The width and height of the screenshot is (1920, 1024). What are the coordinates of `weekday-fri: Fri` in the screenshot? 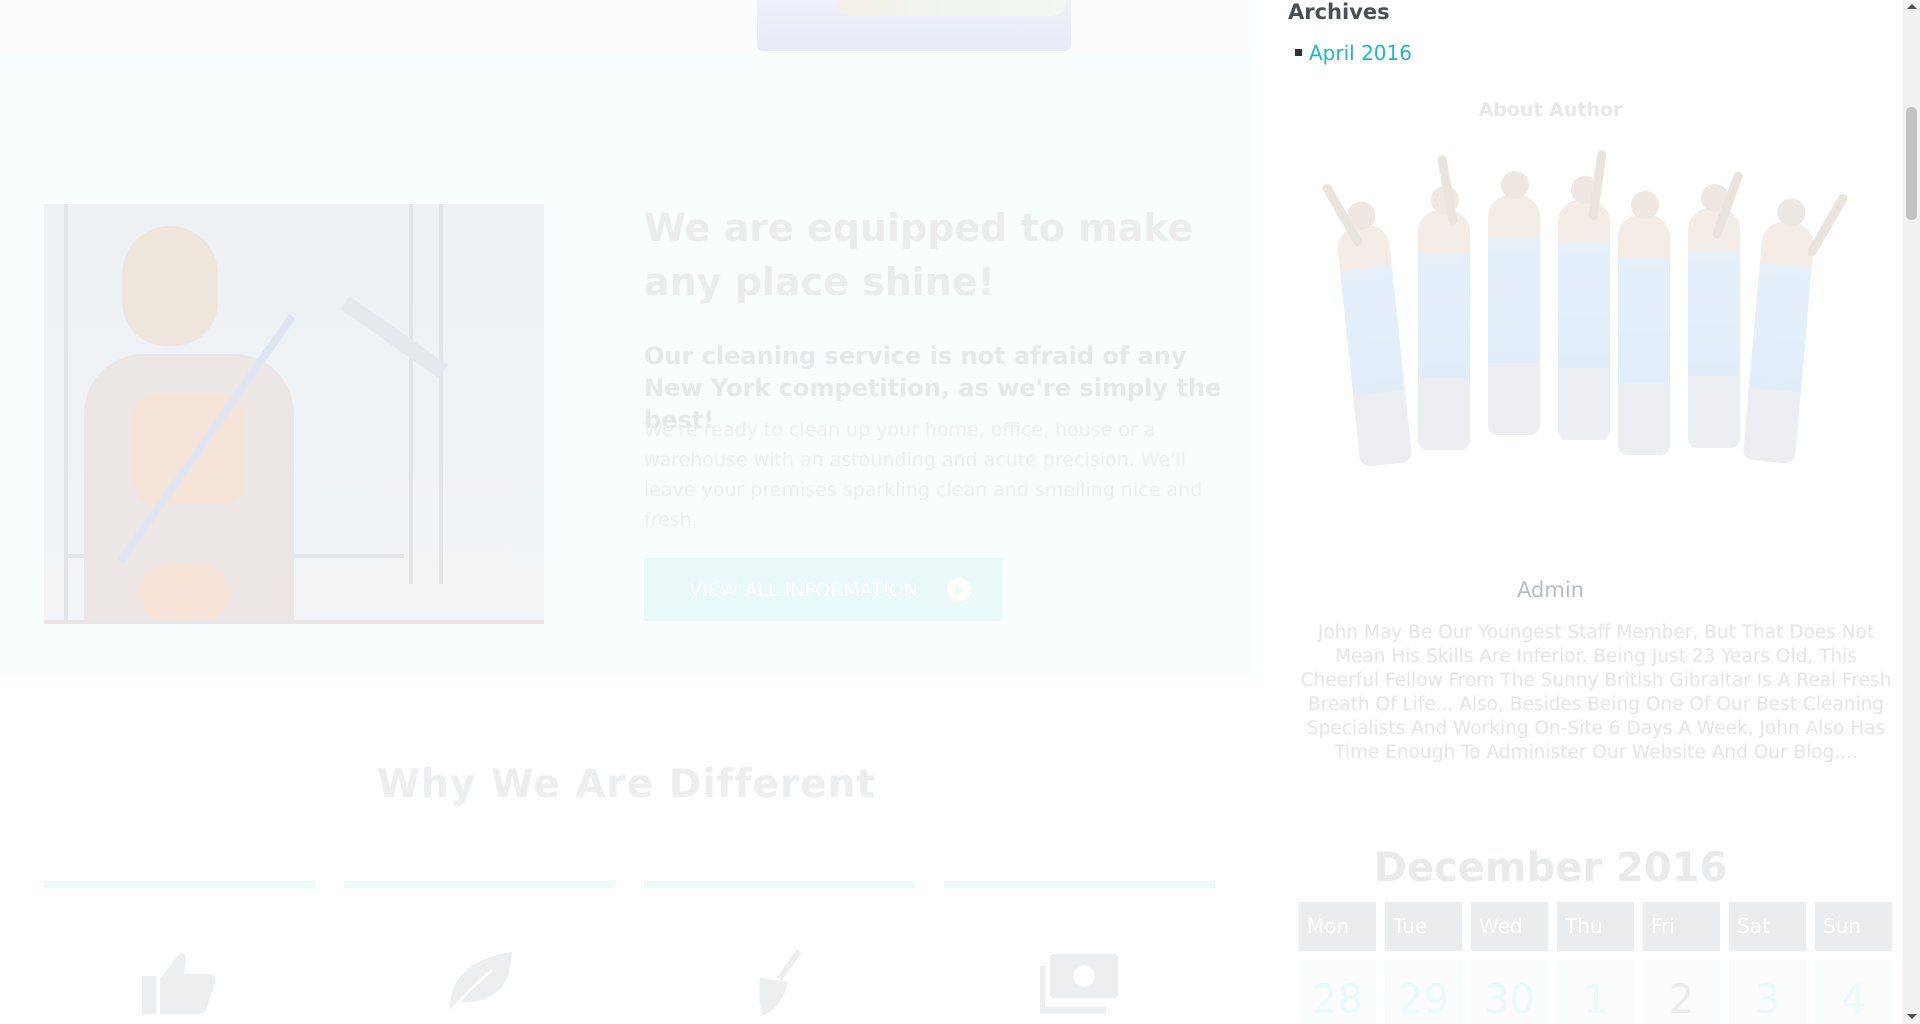 It's located at (1681, 926).